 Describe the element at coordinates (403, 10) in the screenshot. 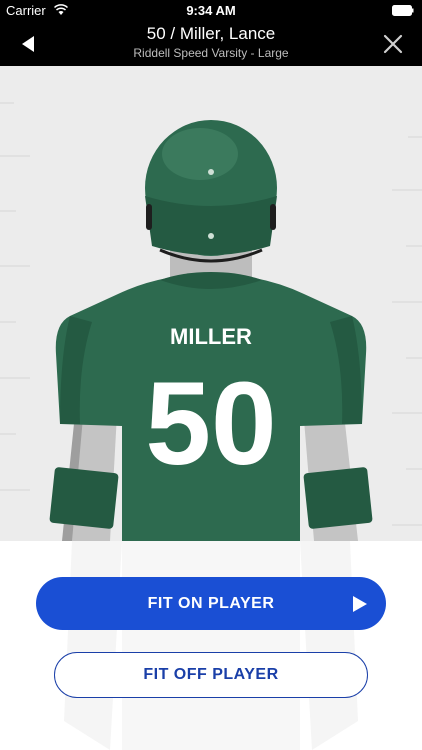

I see `battery-icon` at that location.